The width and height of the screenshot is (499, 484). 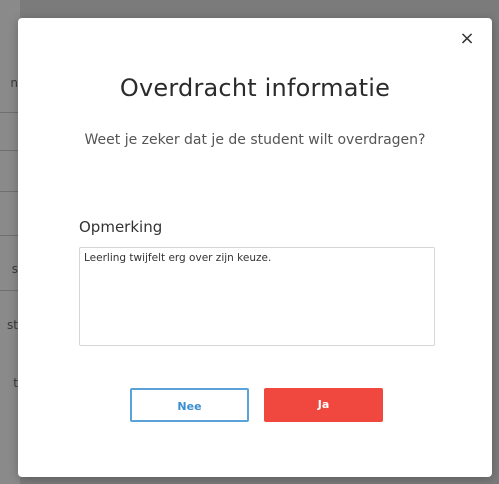 What do you see at coordinates (15, 383) in the screenshot?
I see `background-text: t` at bounding box center [15, 383].